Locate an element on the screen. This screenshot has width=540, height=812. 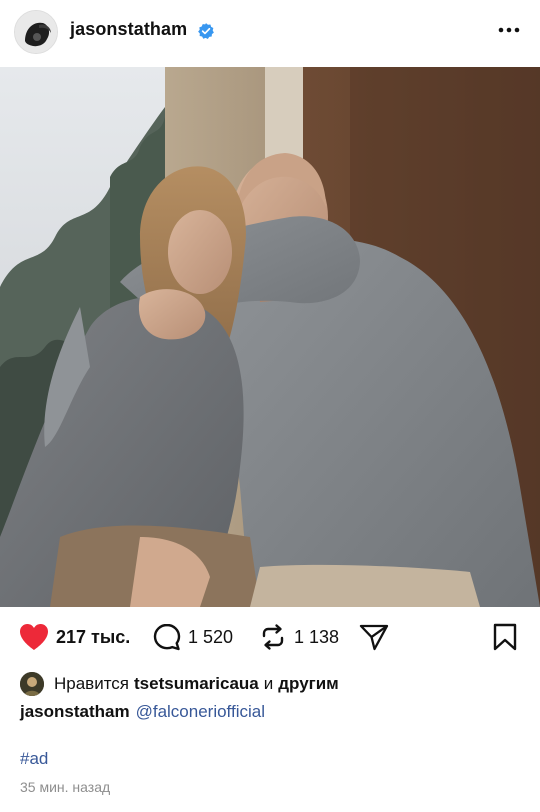
caption-hashtag: #ad is located at coordinates (34, 759).